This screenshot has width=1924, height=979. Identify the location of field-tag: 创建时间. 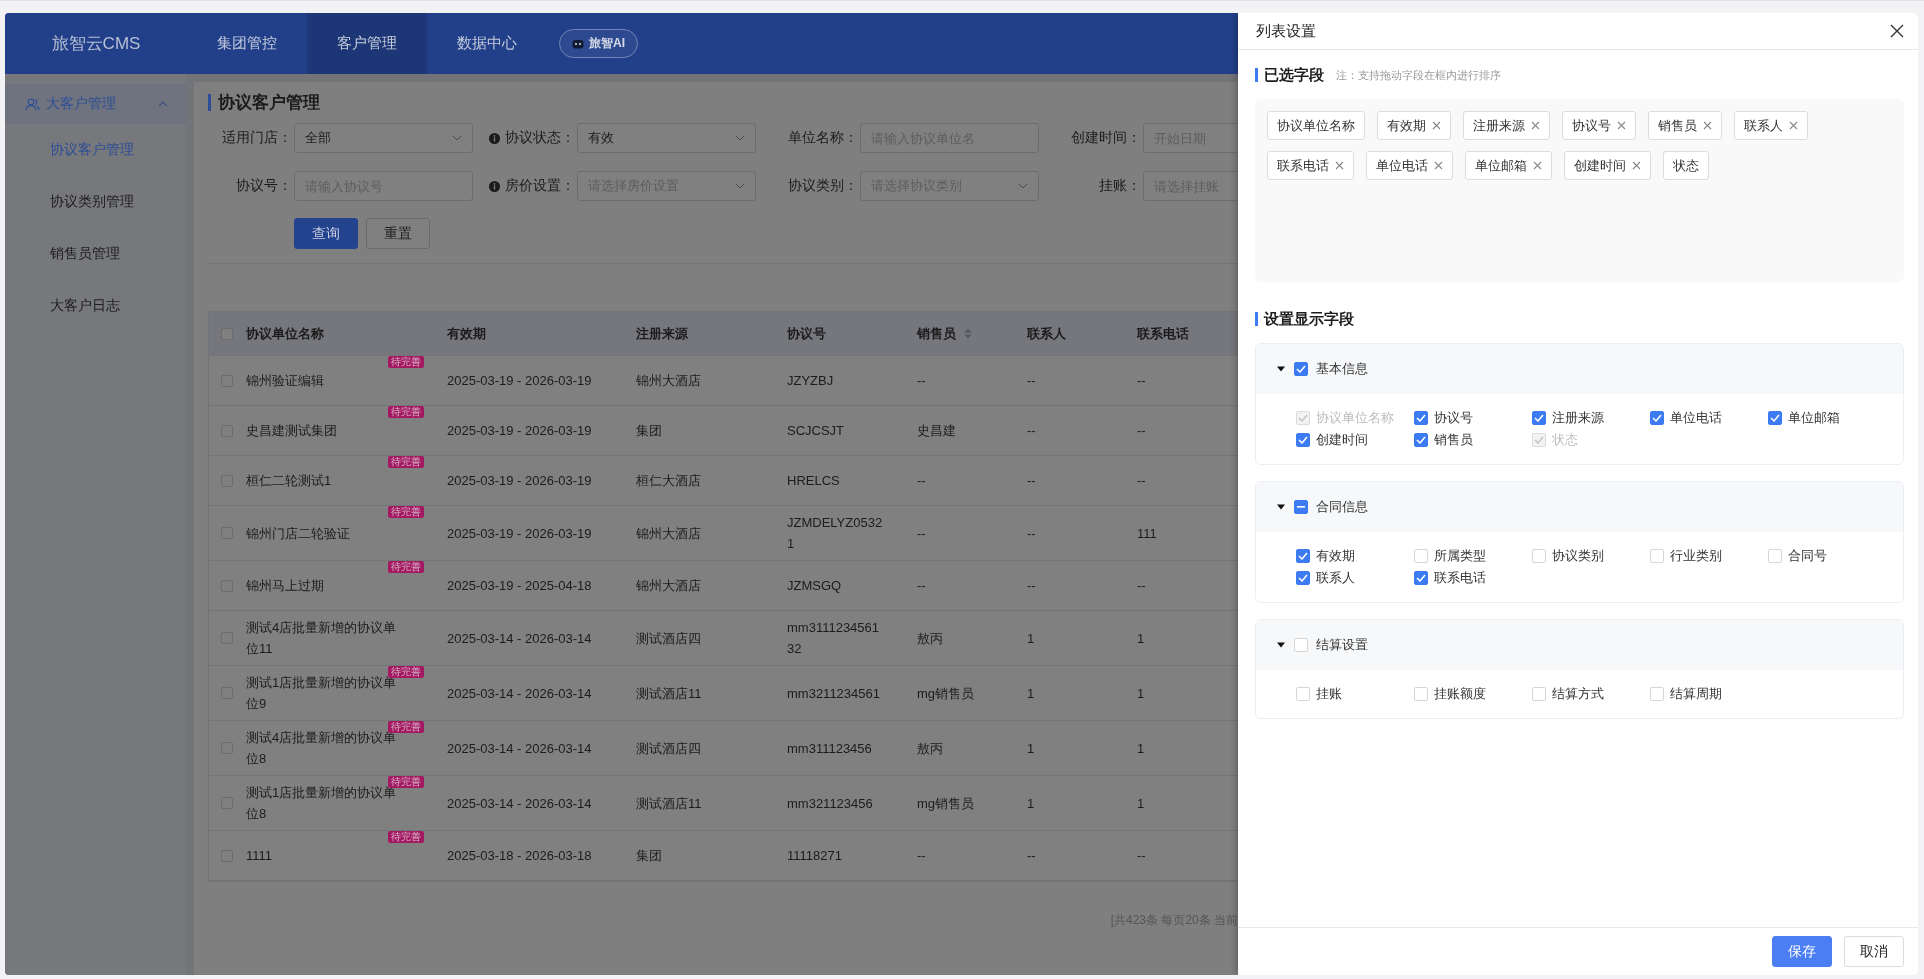
(1607, 165).